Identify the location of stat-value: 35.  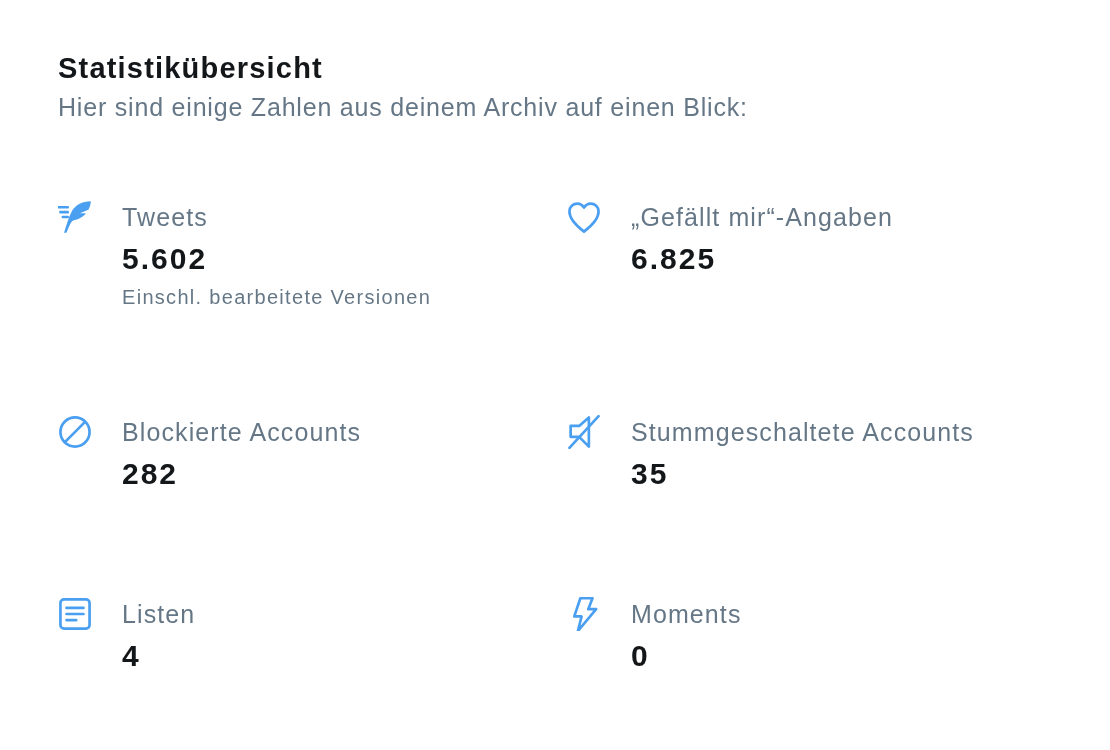
(650, 474).